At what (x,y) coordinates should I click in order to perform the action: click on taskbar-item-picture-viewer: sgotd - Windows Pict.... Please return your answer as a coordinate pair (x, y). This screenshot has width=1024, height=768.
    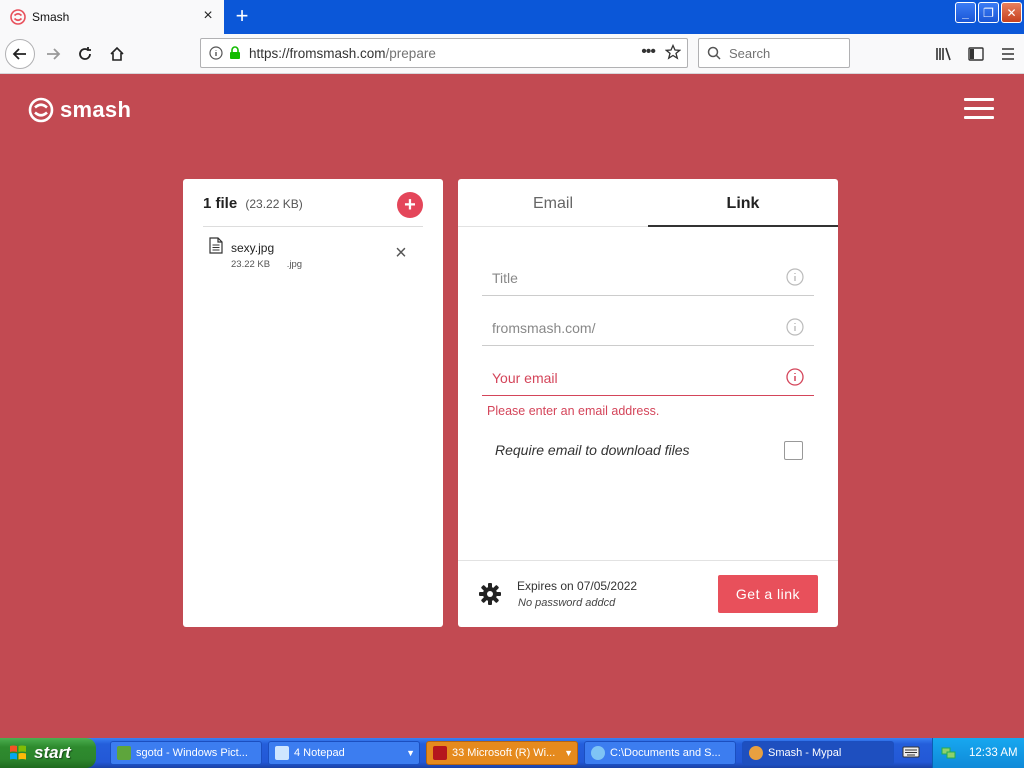
    Looking at the image, I should click on (186, 753).